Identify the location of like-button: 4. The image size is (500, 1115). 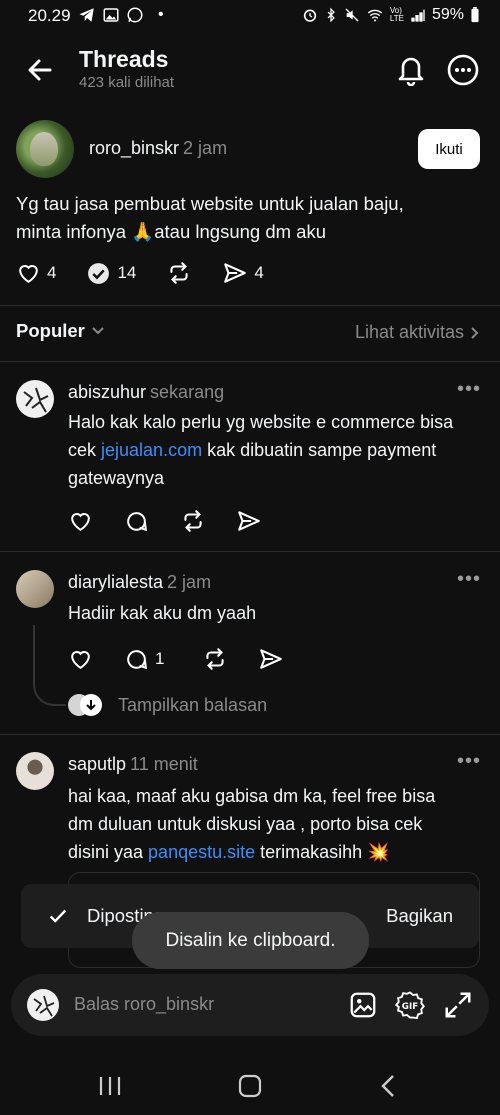
(36, 273).